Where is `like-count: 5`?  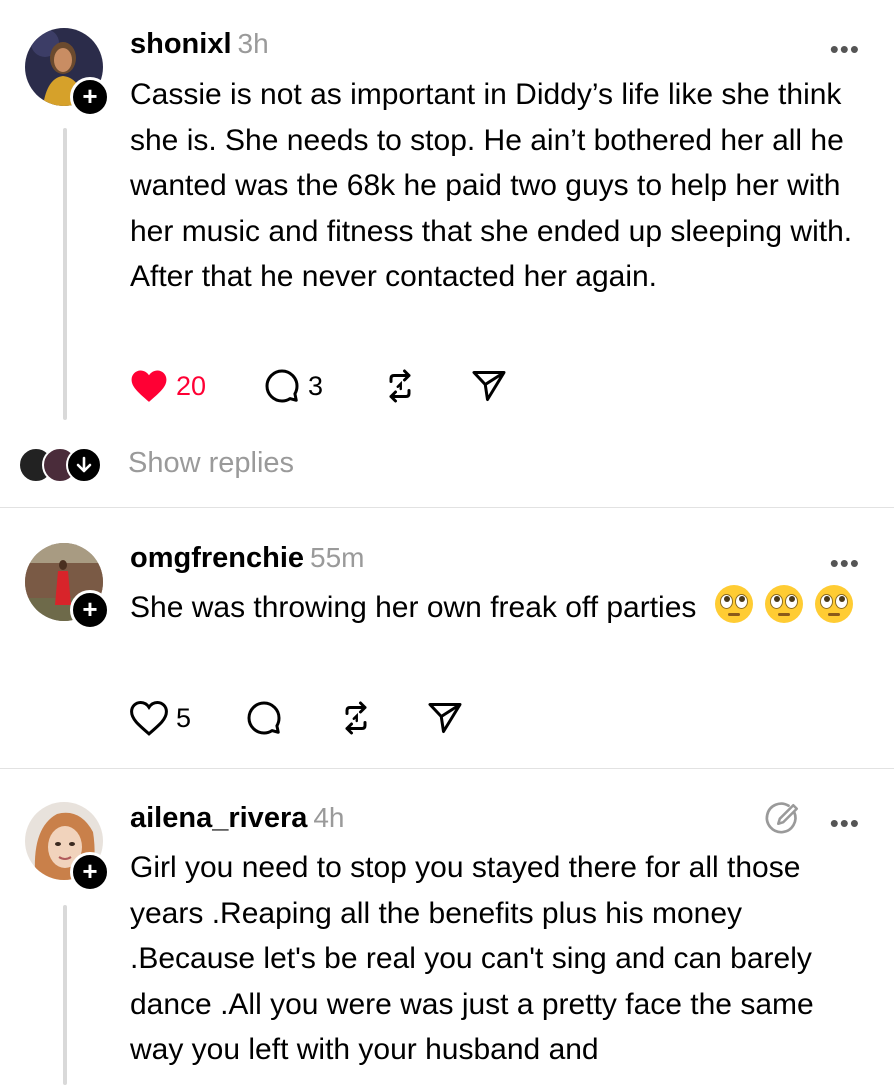
like-count: 5 is located at coordinates (184, 717).